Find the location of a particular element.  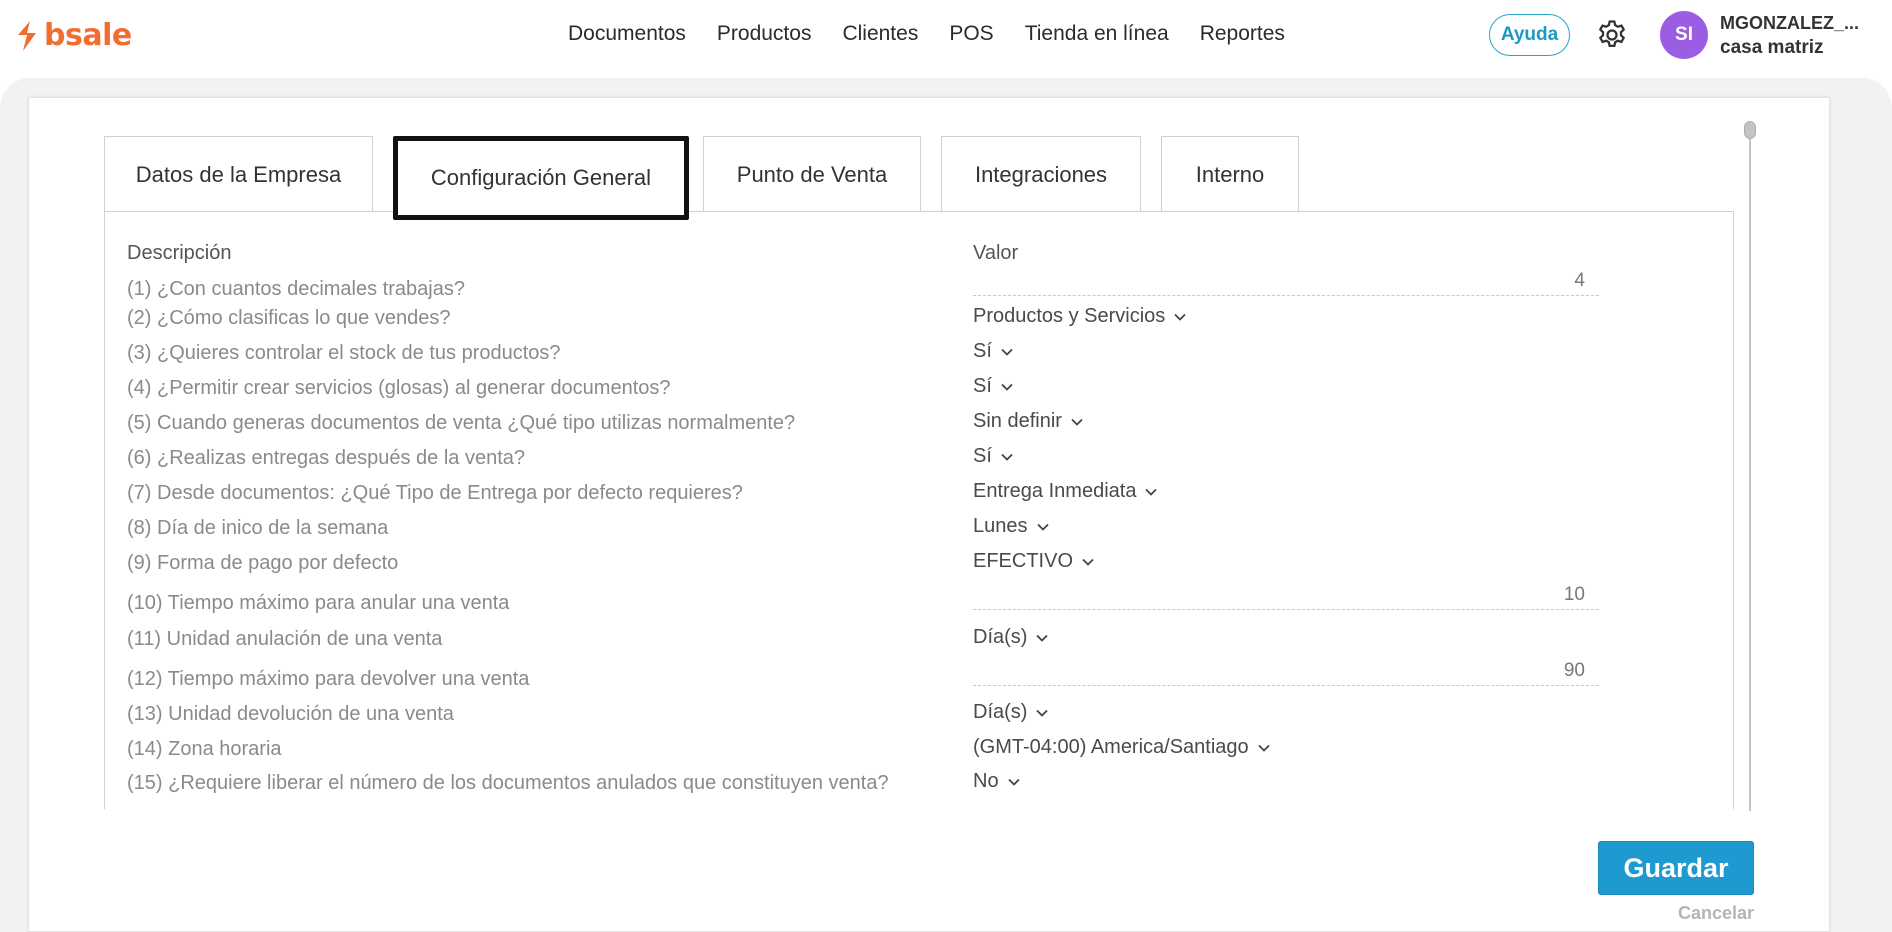

nav-item-productos: Productos is located at coordinates (764, 34).